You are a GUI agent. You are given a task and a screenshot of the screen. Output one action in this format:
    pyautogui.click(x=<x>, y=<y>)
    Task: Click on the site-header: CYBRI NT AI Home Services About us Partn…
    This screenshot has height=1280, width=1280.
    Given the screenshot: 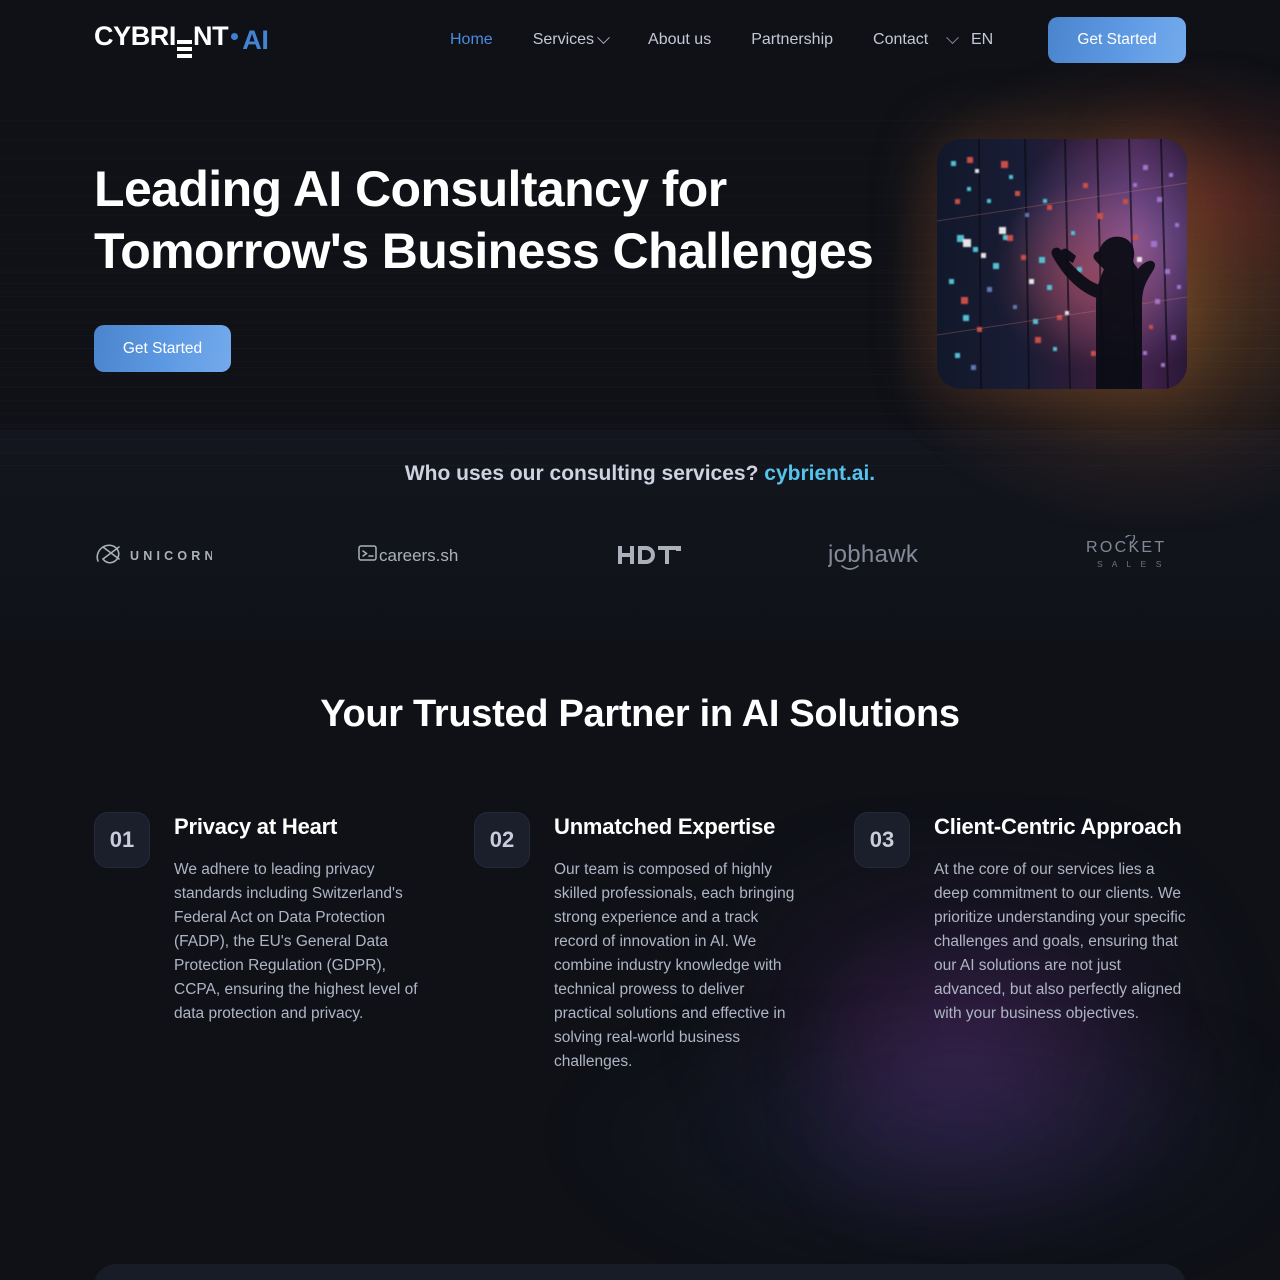 What is the action you would take?
    pyautogui.click(x=640, y=40)
    